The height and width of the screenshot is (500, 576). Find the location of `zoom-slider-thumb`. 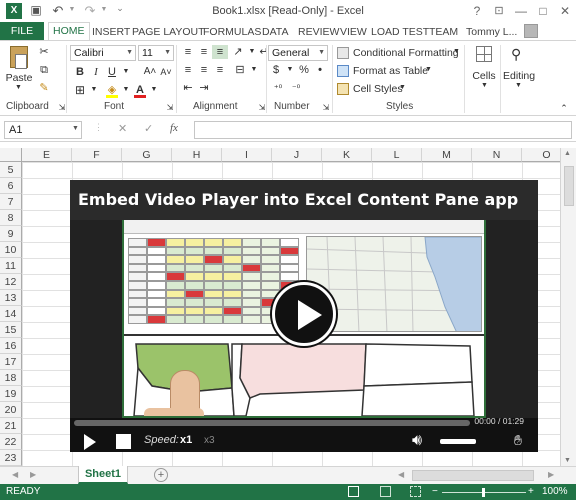

zoom-slider-thumb is located at coordinates (483, 492).